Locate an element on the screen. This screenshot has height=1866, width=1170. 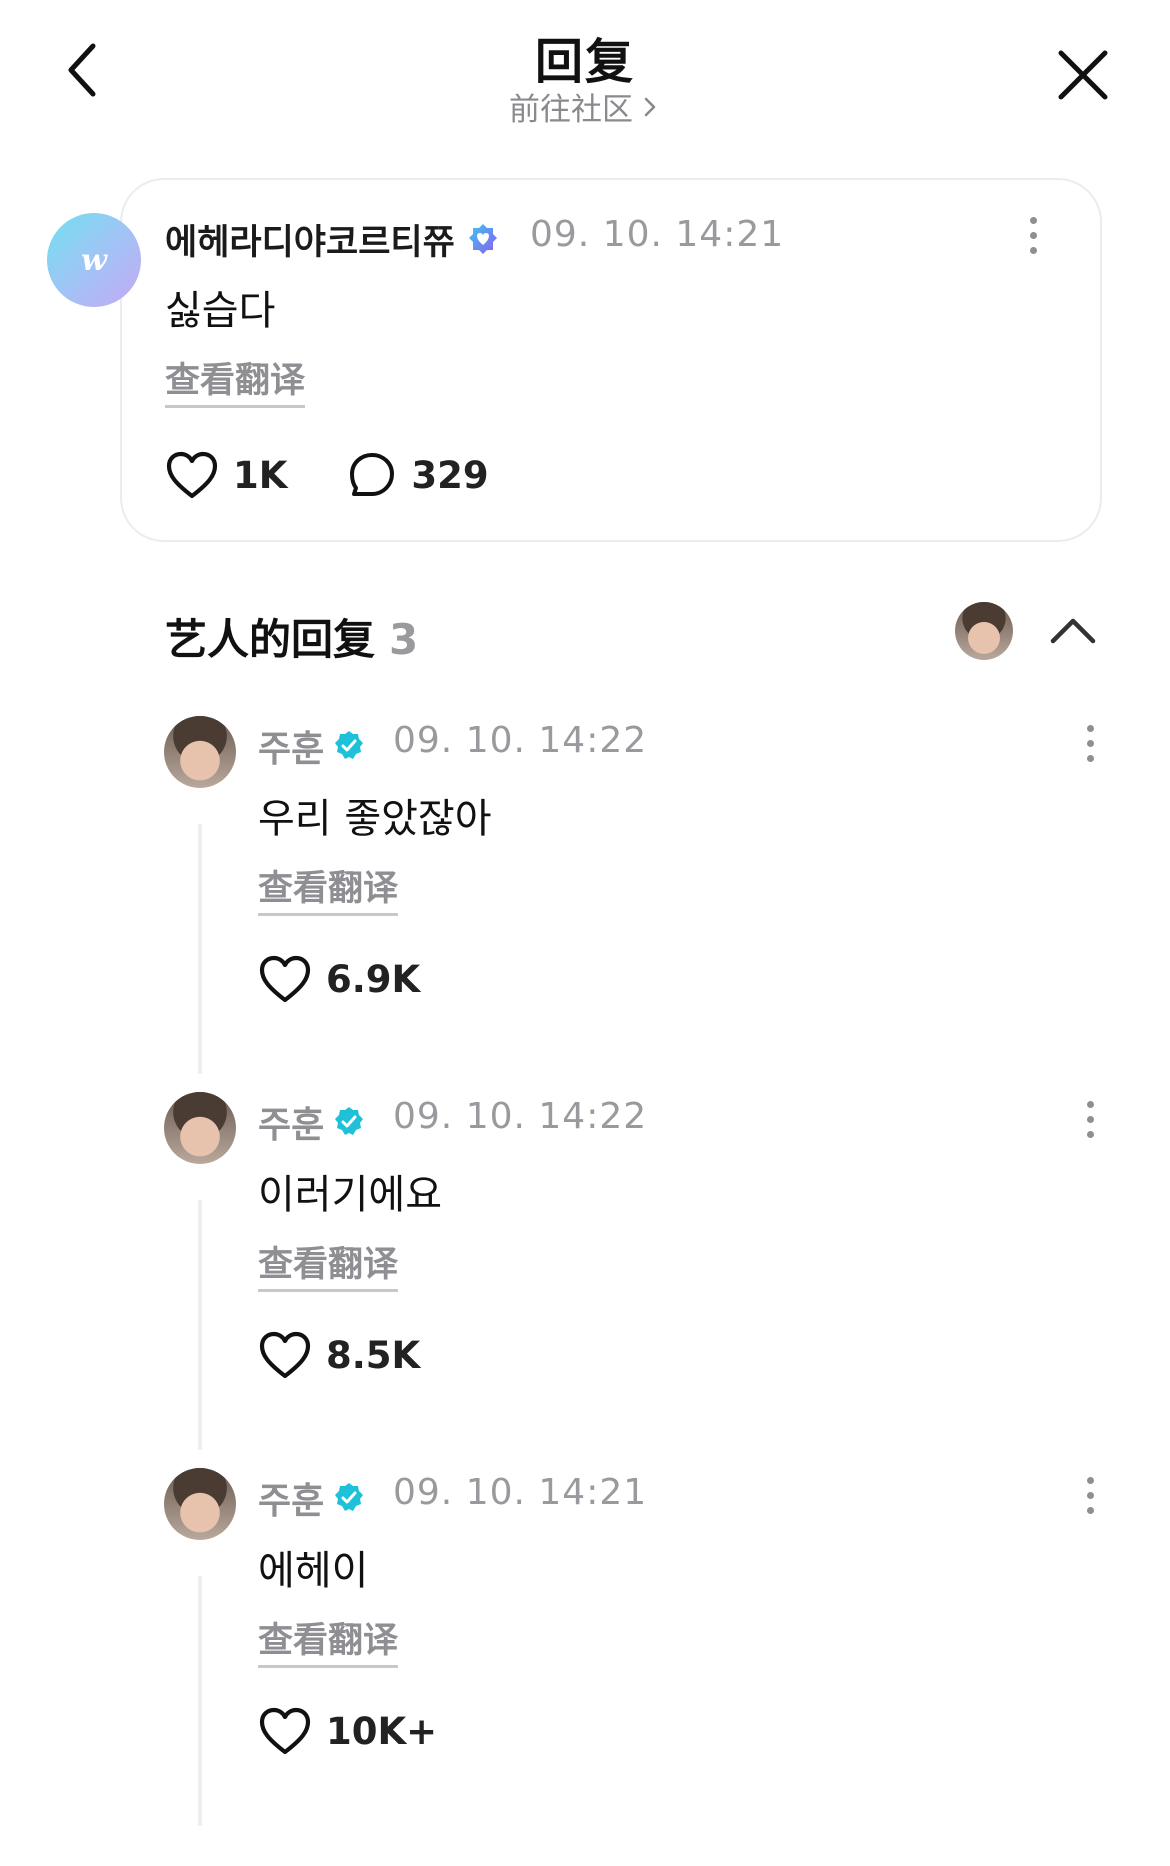
user-avatar: w is located at coordinates (94, 260).